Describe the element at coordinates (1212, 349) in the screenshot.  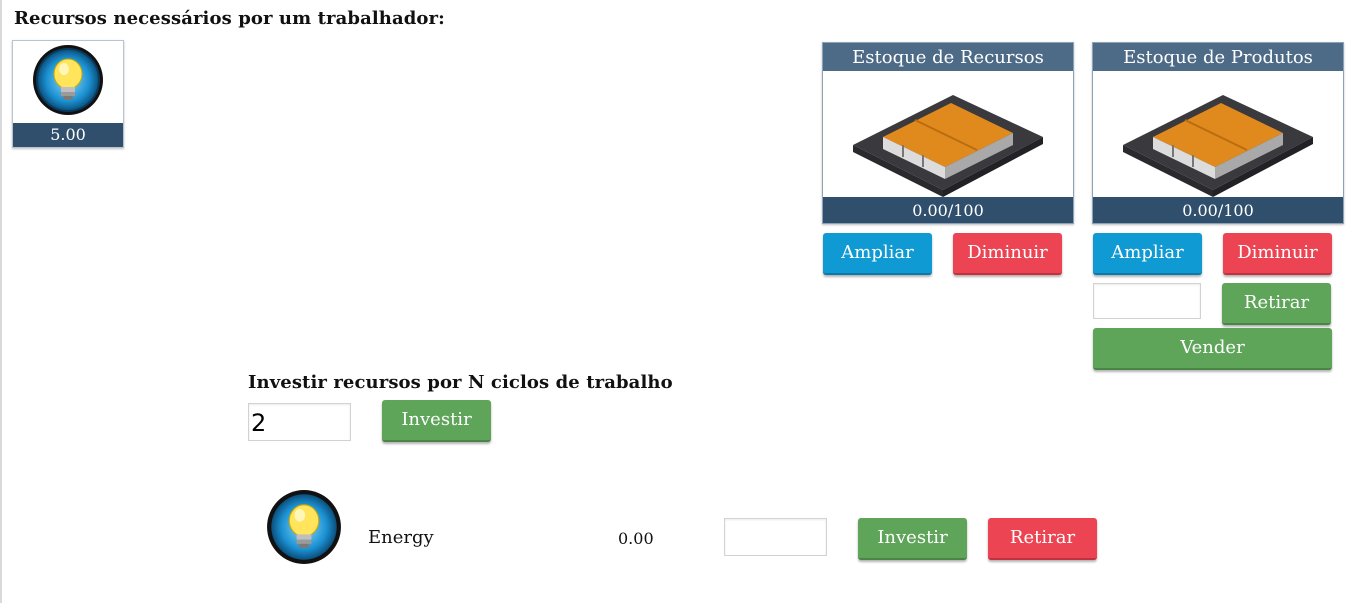
I see `sell-product-button: Vender` at that location.